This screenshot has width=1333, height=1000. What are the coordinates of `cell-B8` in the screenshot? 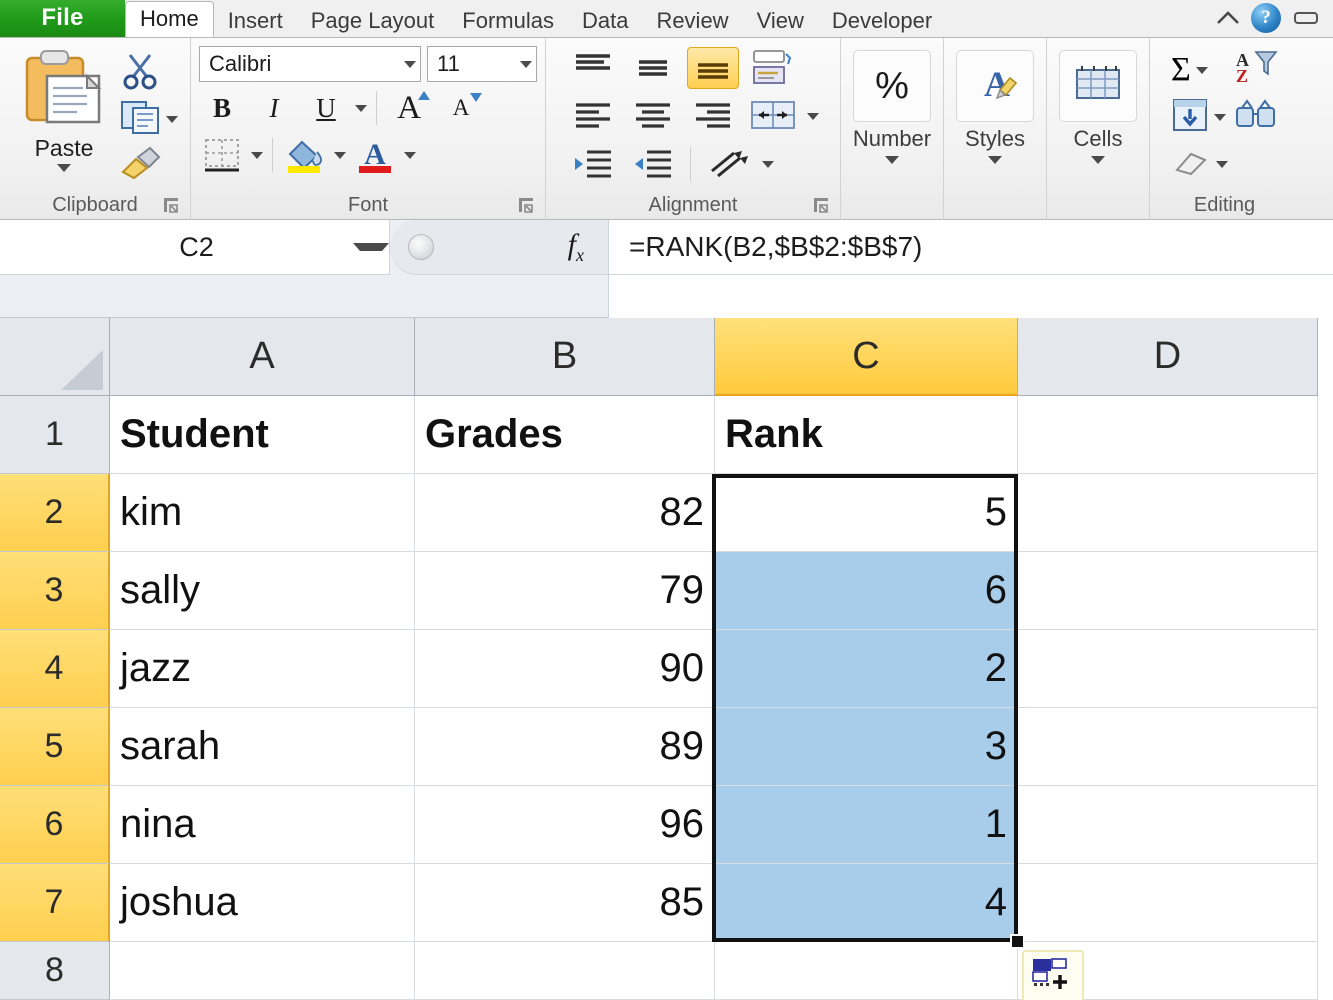 It's located at (565, 971).